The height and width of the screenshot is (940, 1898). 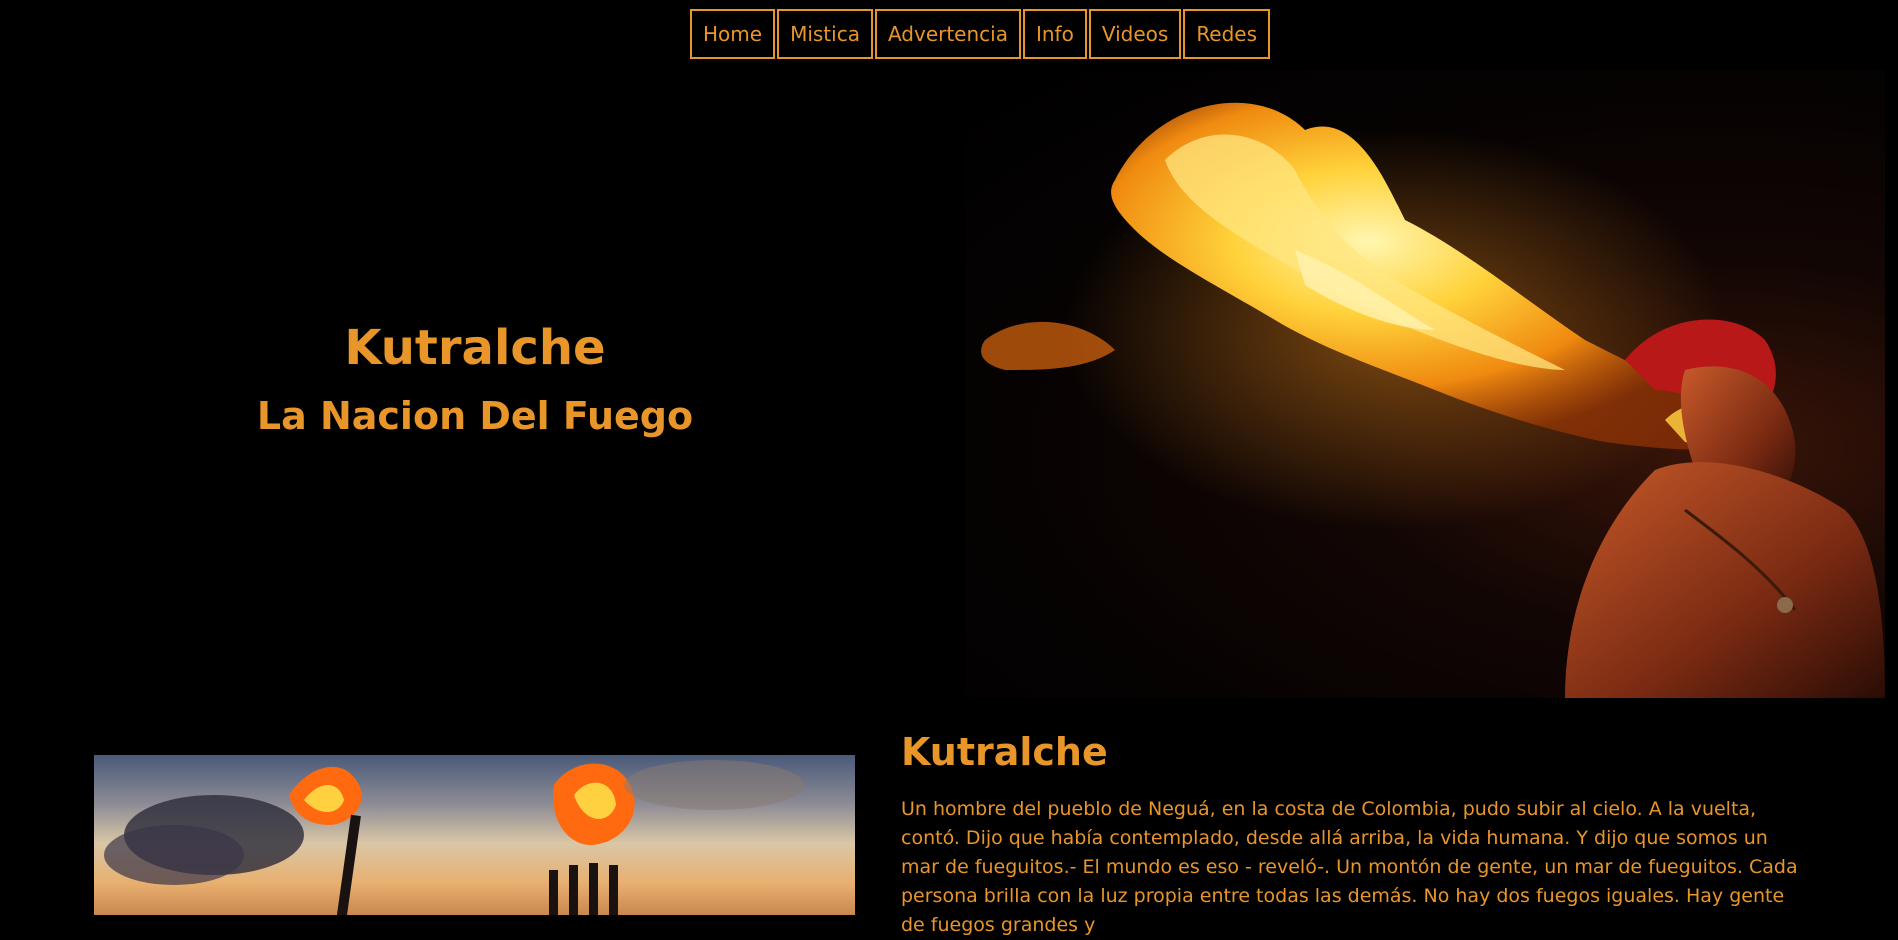 I want to click on nav-item-advertencia: Advertencia, so click(x=947, y=34).